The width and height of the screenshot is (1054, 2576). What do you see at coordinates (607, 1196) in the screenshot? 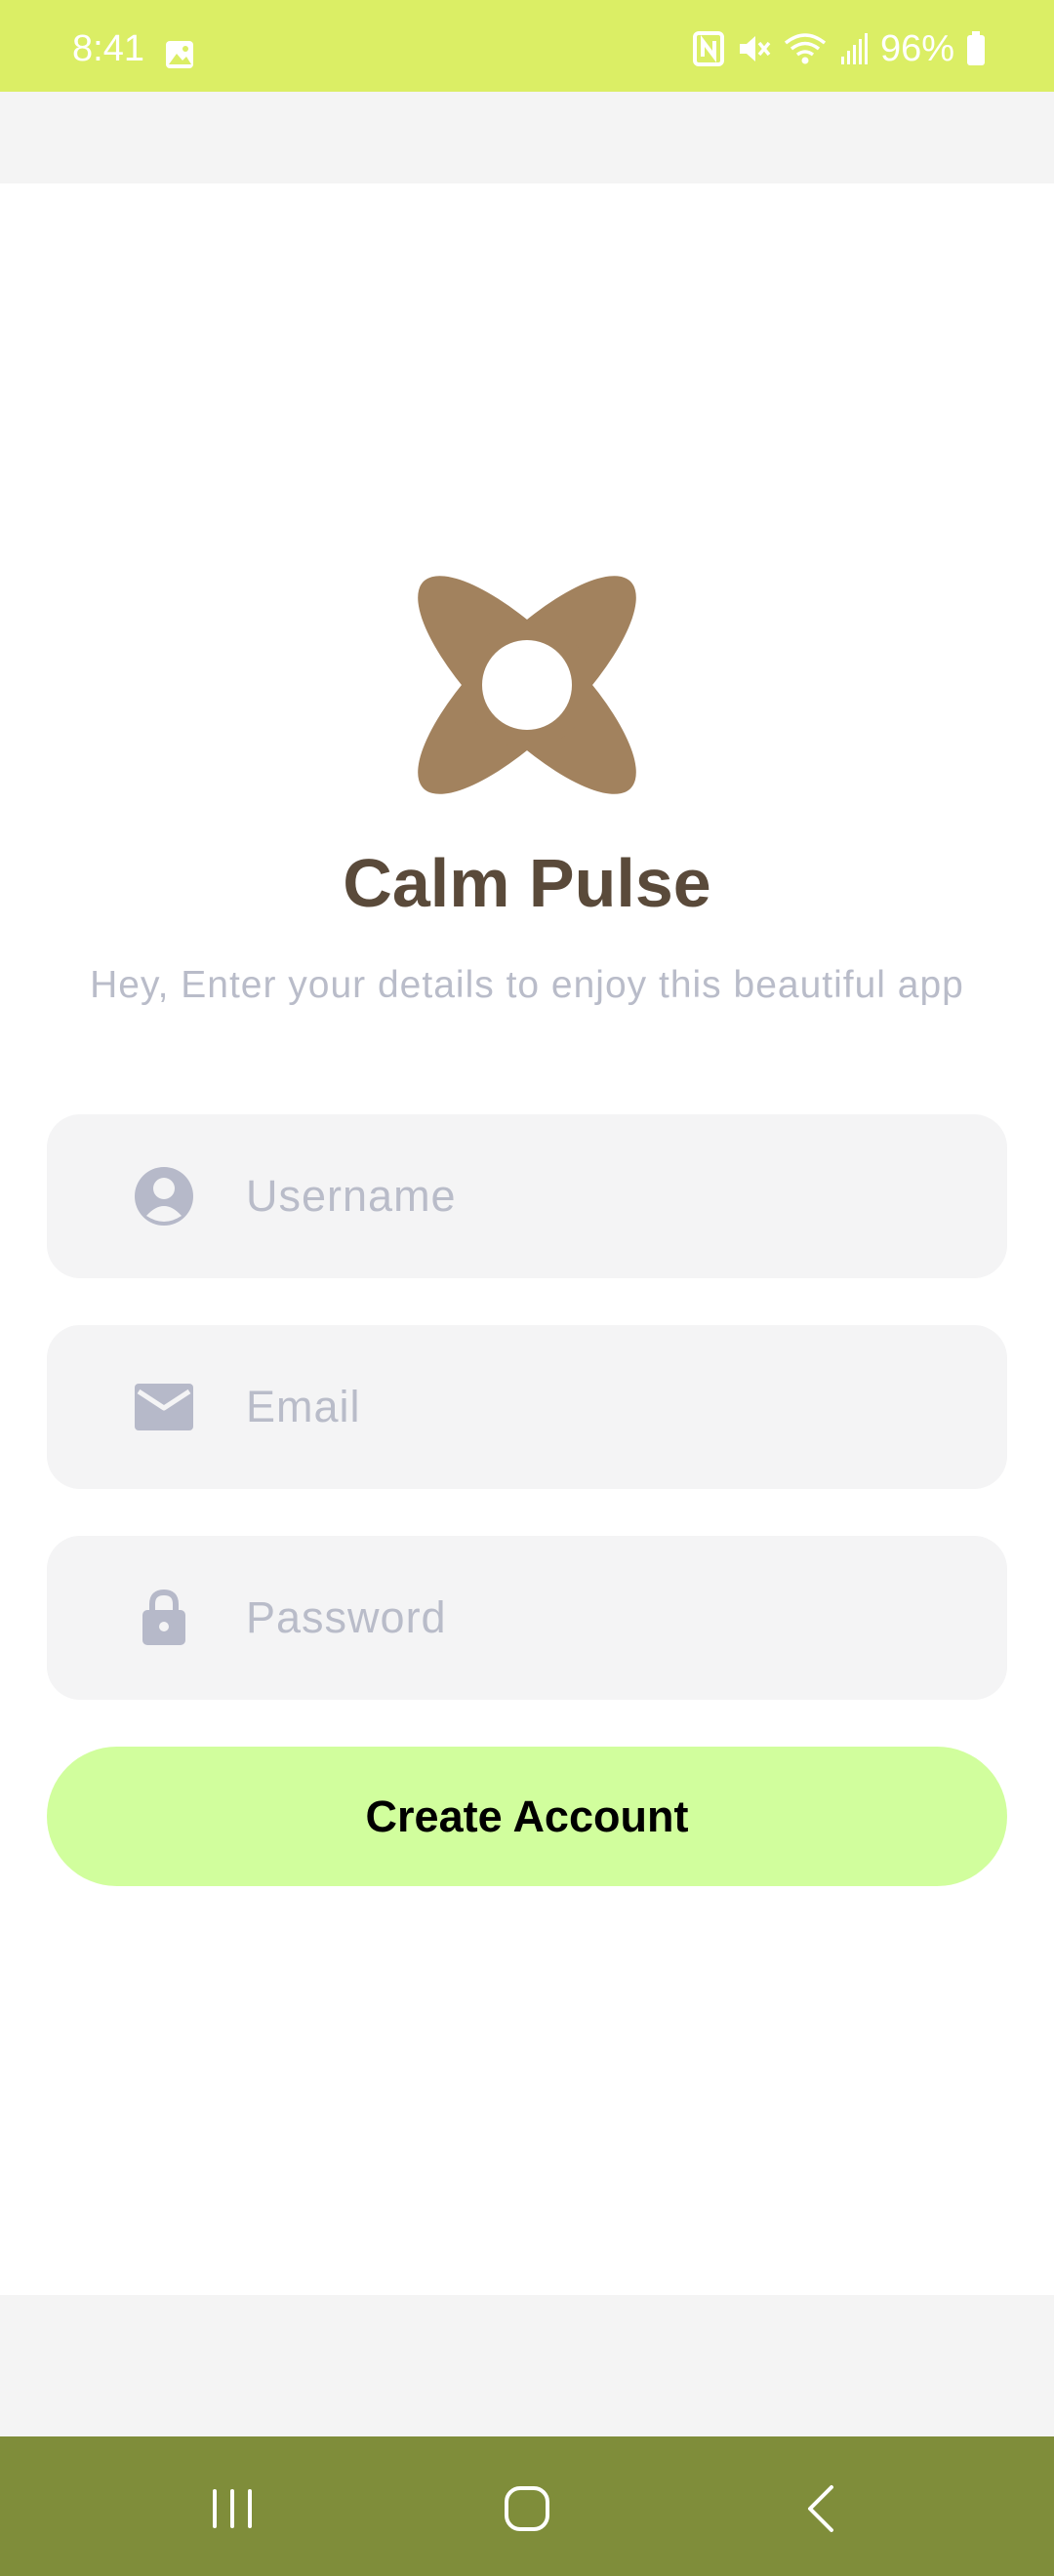
I see `username-input` at bounding box center [607, 1196].